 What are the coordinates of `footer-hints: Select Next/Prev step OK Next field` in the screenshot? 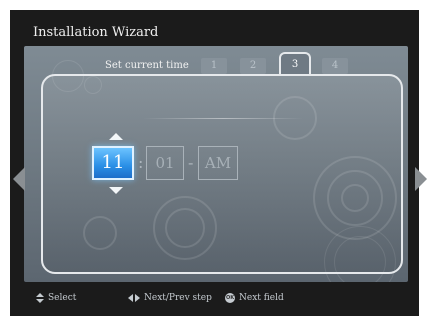 It's located at (216, 300).